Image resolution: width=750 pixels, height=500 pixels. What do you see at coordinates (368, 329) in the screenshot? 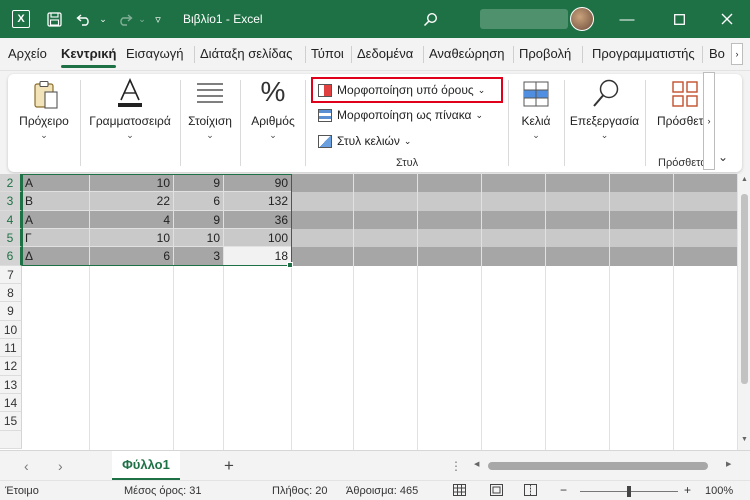
I see `table-row: 10` at bounding box center [368, 329].